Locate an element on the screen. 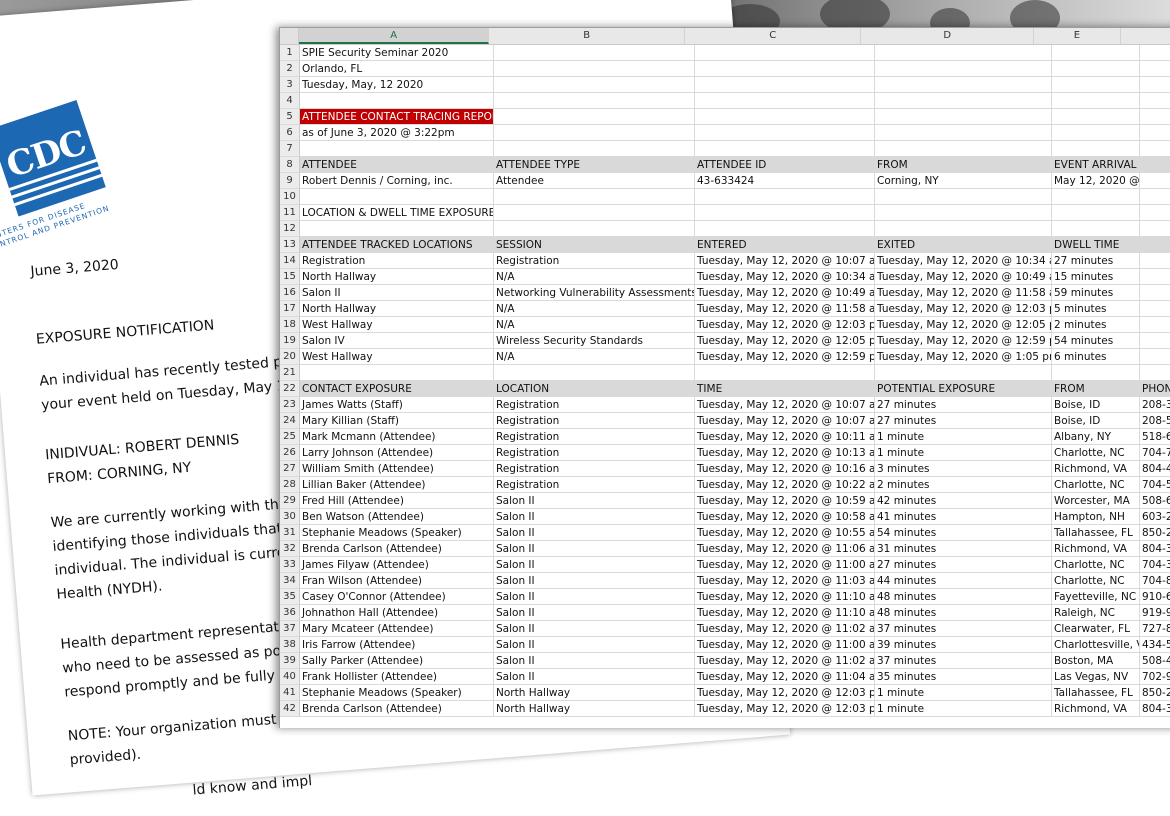  table-cell: Boise, ID is located at coordinates (1096, 405).